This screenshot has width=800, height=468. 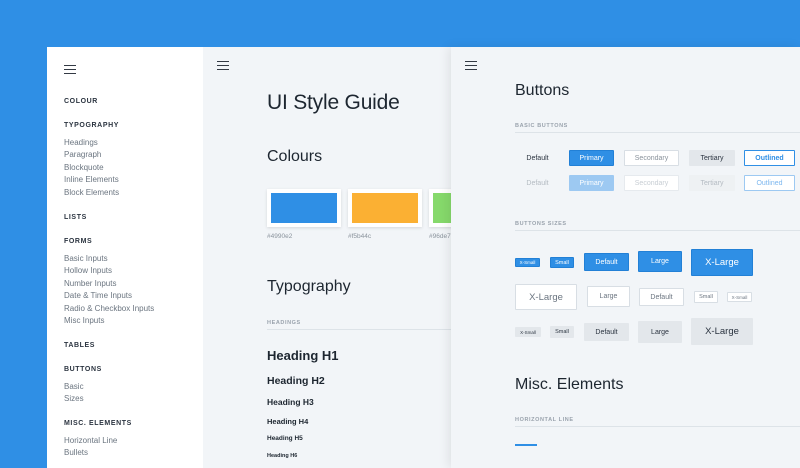 I want to click on heading-h2: Heading H2, so click(x=296, y=381).